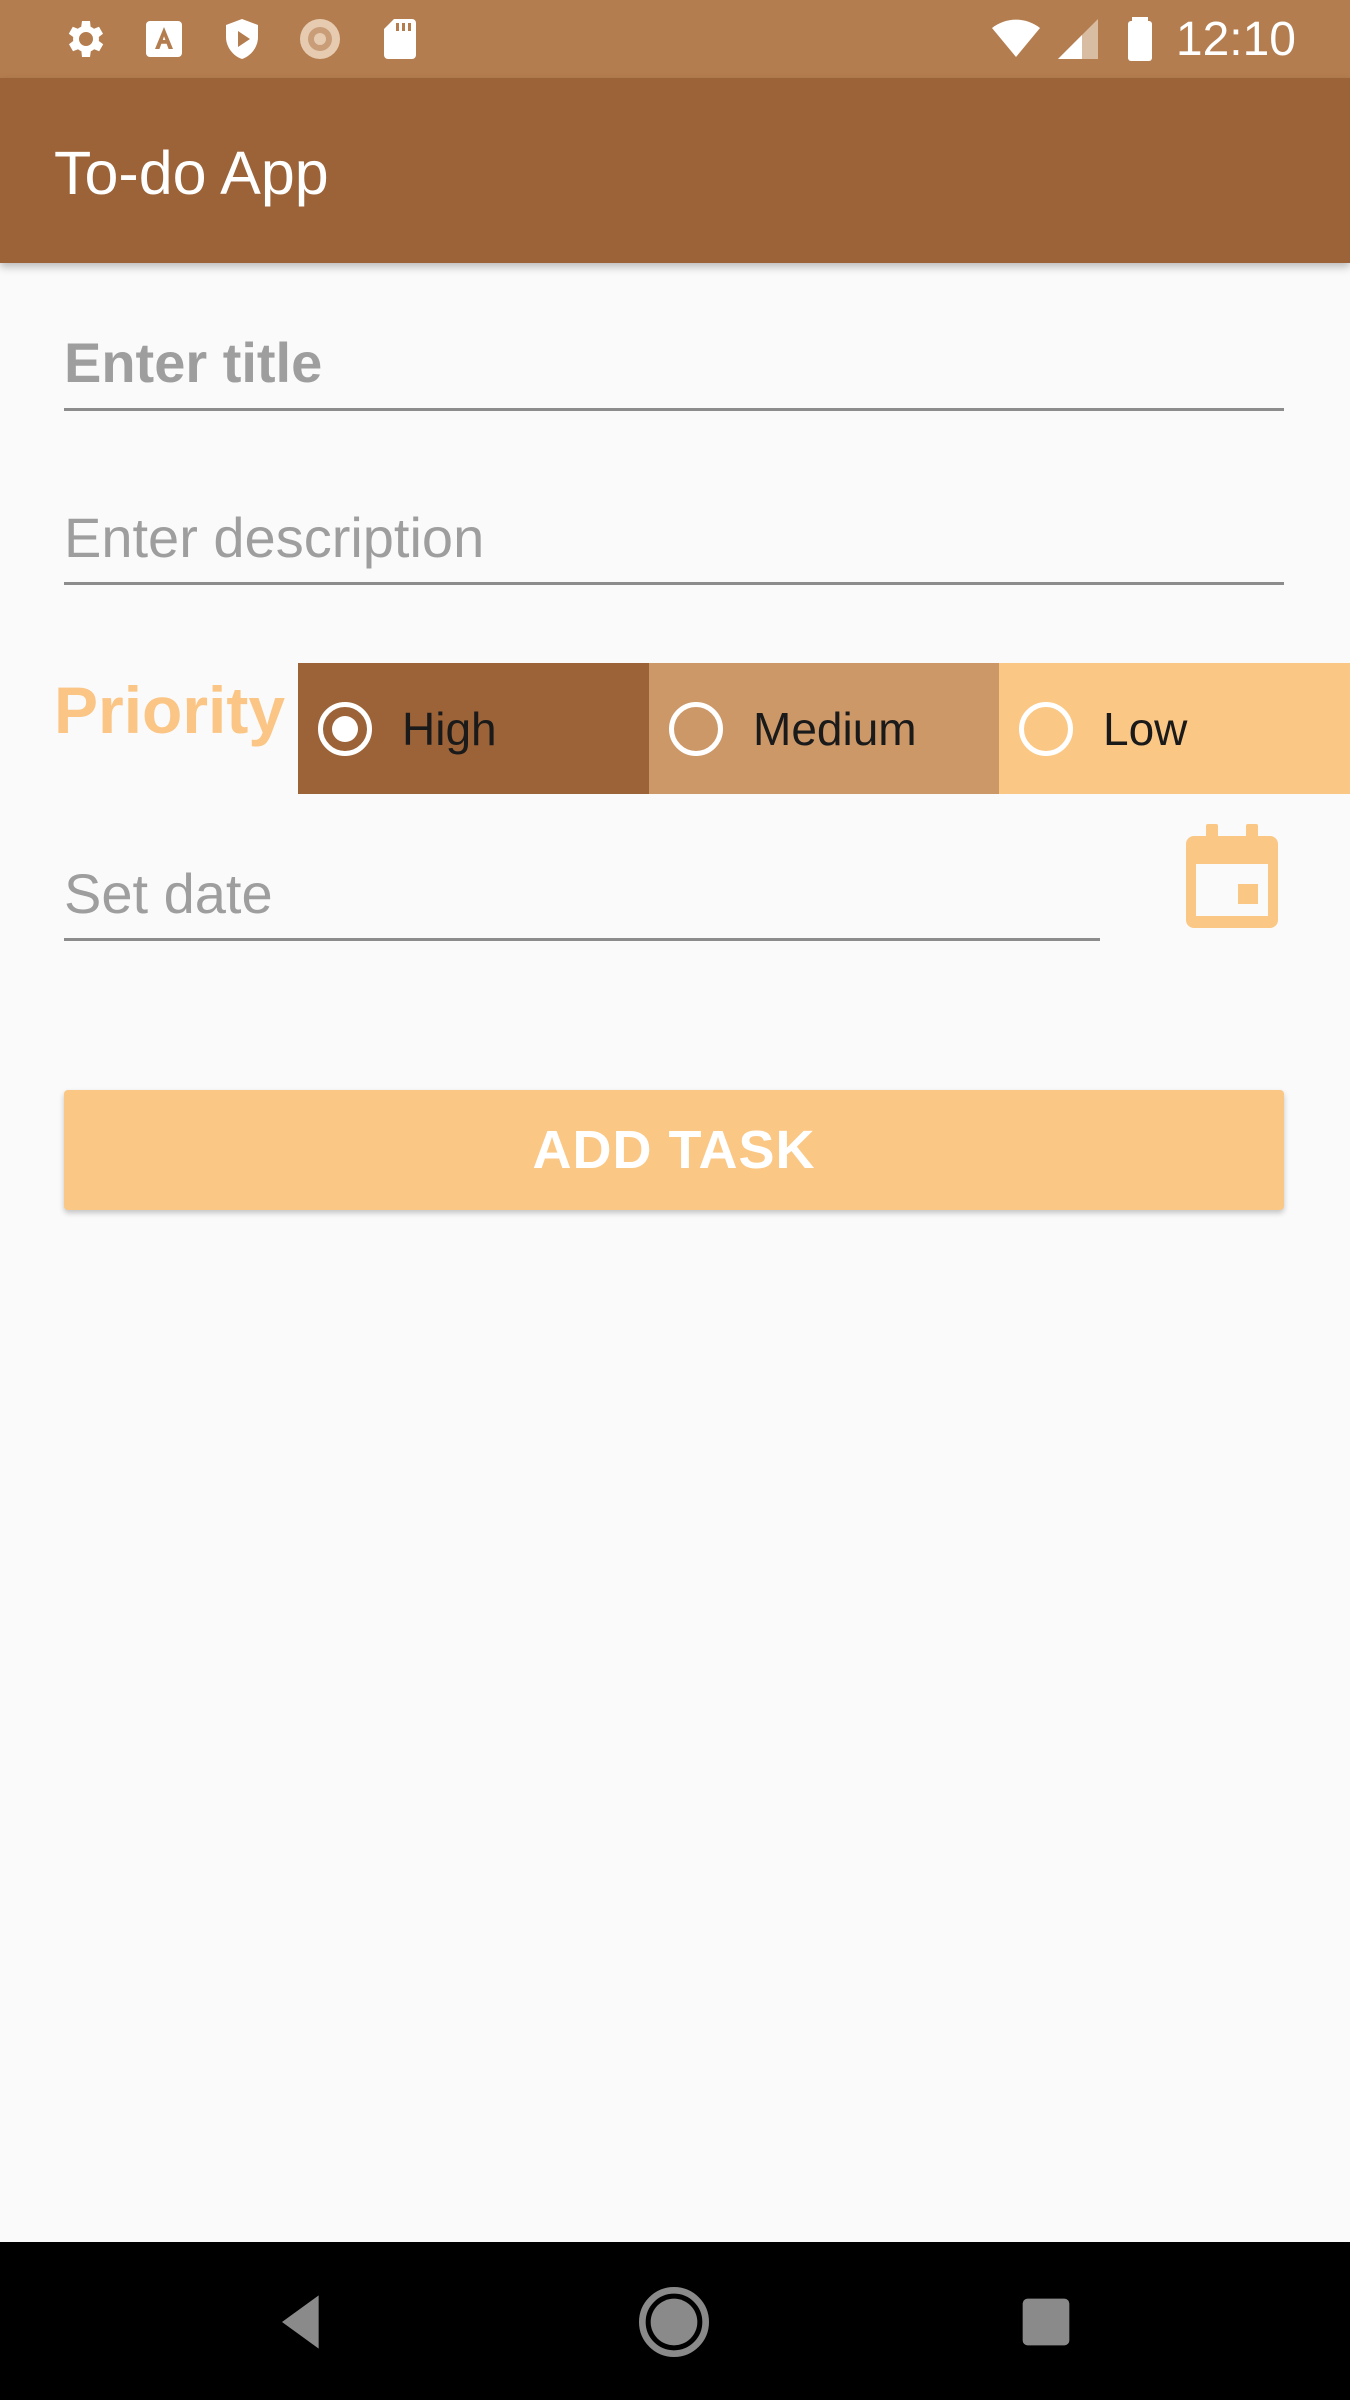  Describe the element at coordinates (674, 537) in the screenshot. I see `description-input` at that location.